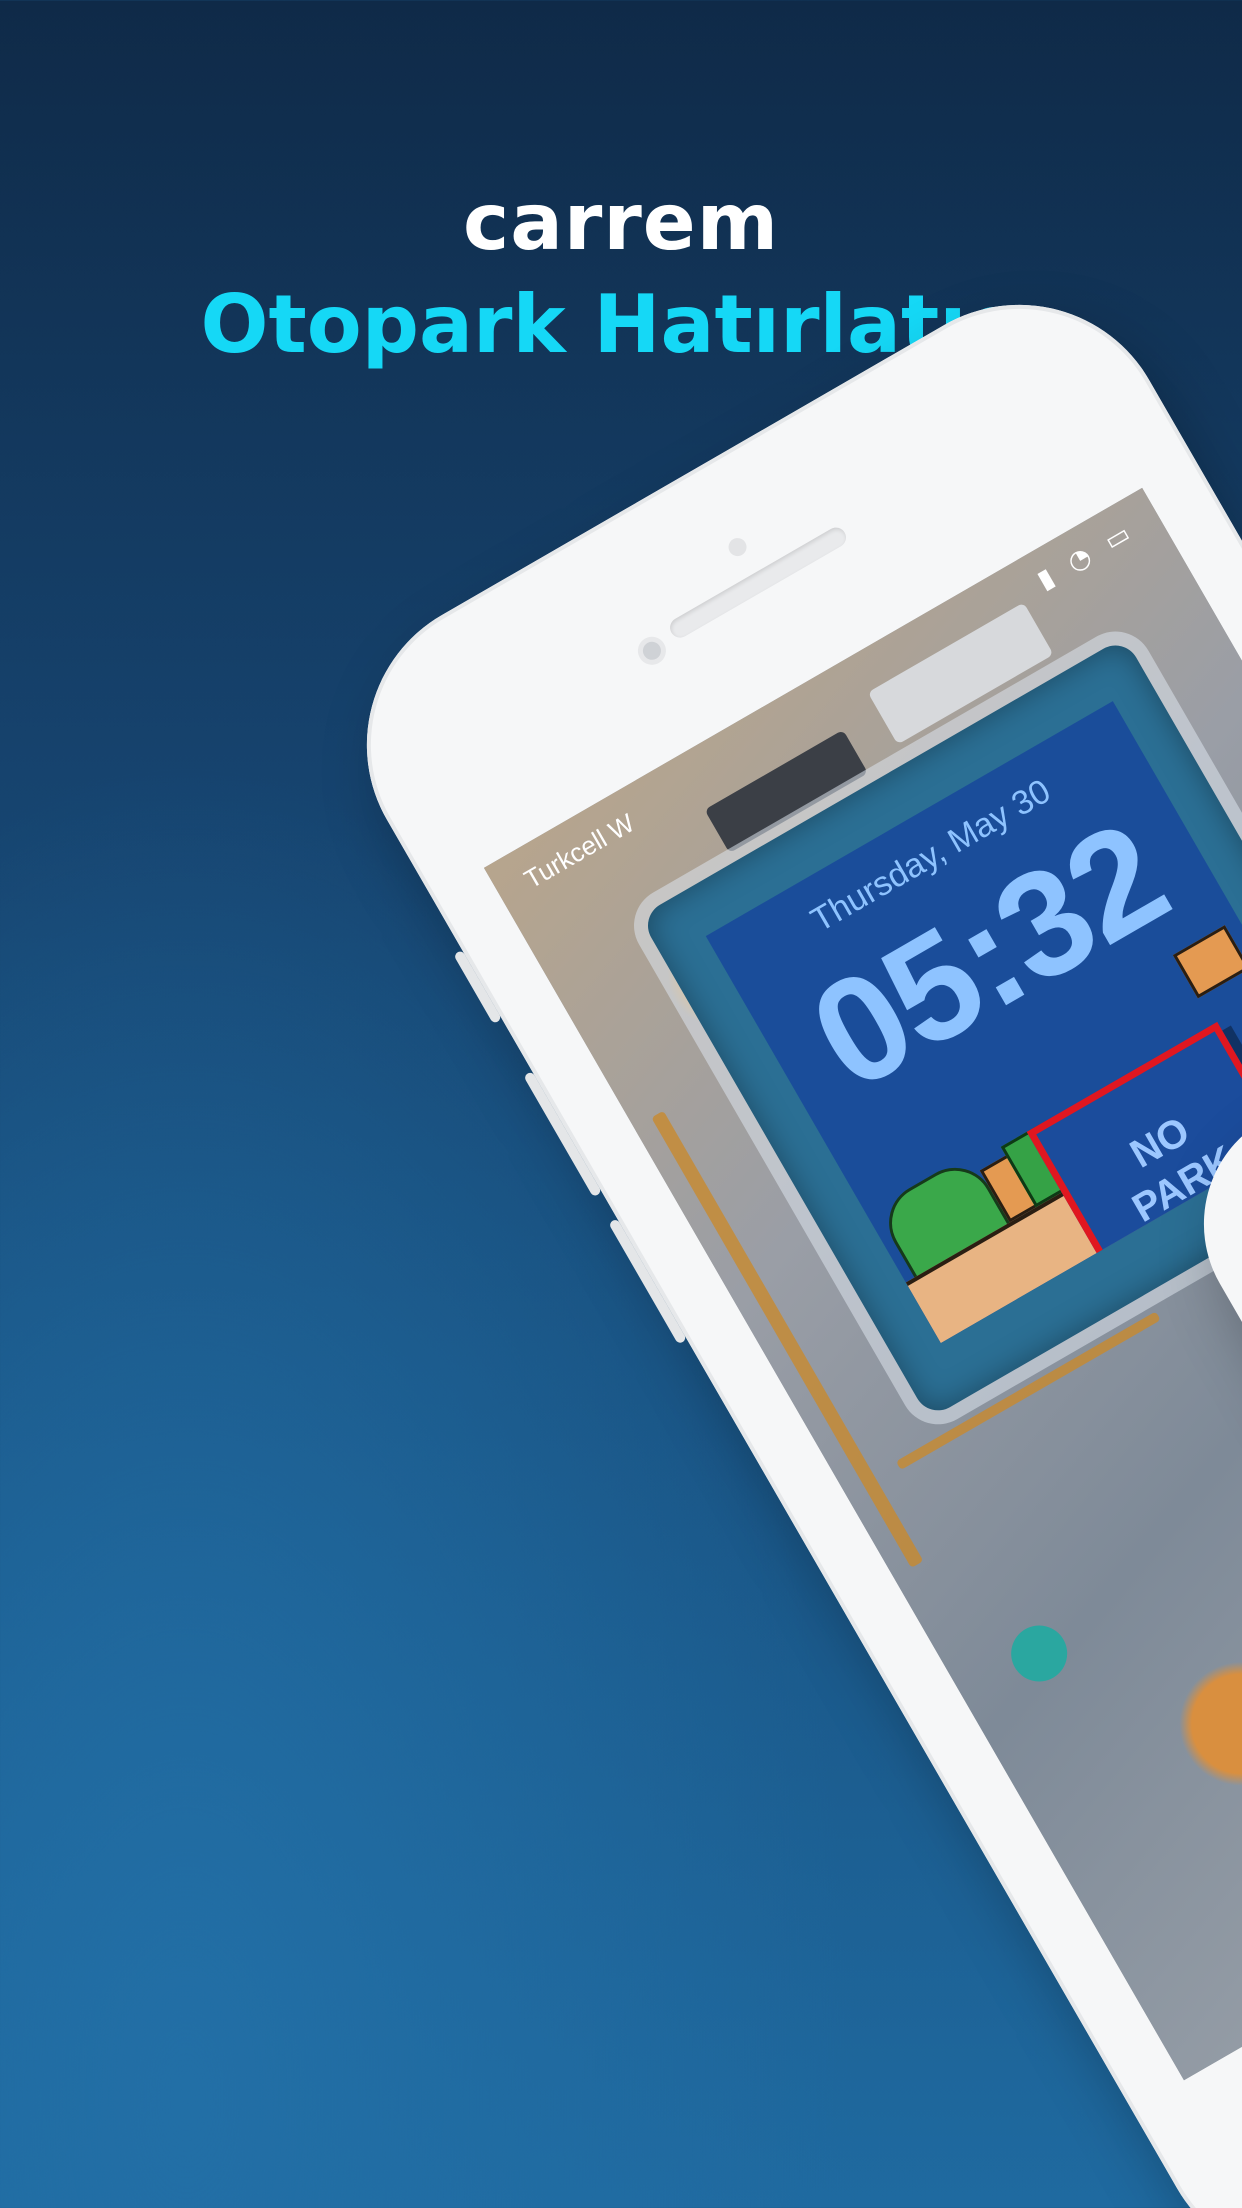 This screenshot has width=1242, height=2208. Describe the element at coordinates (1039, 1653) in the screenshot. I see `wallpaper-teal-button` at that location.